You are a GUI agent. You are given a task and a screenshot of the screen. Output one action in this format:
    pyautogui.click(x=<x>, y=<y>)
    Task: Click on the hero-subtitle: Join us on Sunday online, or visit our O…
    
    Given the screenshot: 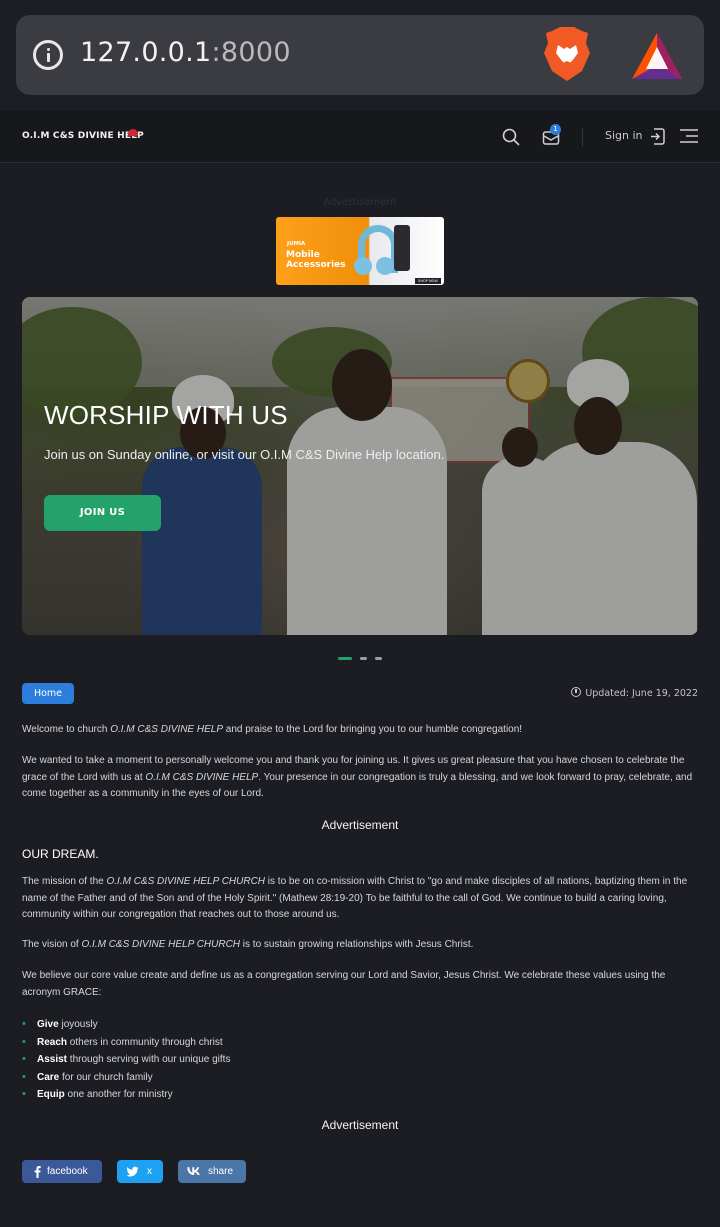 What is the action you would take?
    pyautogui.click(x=244, y=454)
    